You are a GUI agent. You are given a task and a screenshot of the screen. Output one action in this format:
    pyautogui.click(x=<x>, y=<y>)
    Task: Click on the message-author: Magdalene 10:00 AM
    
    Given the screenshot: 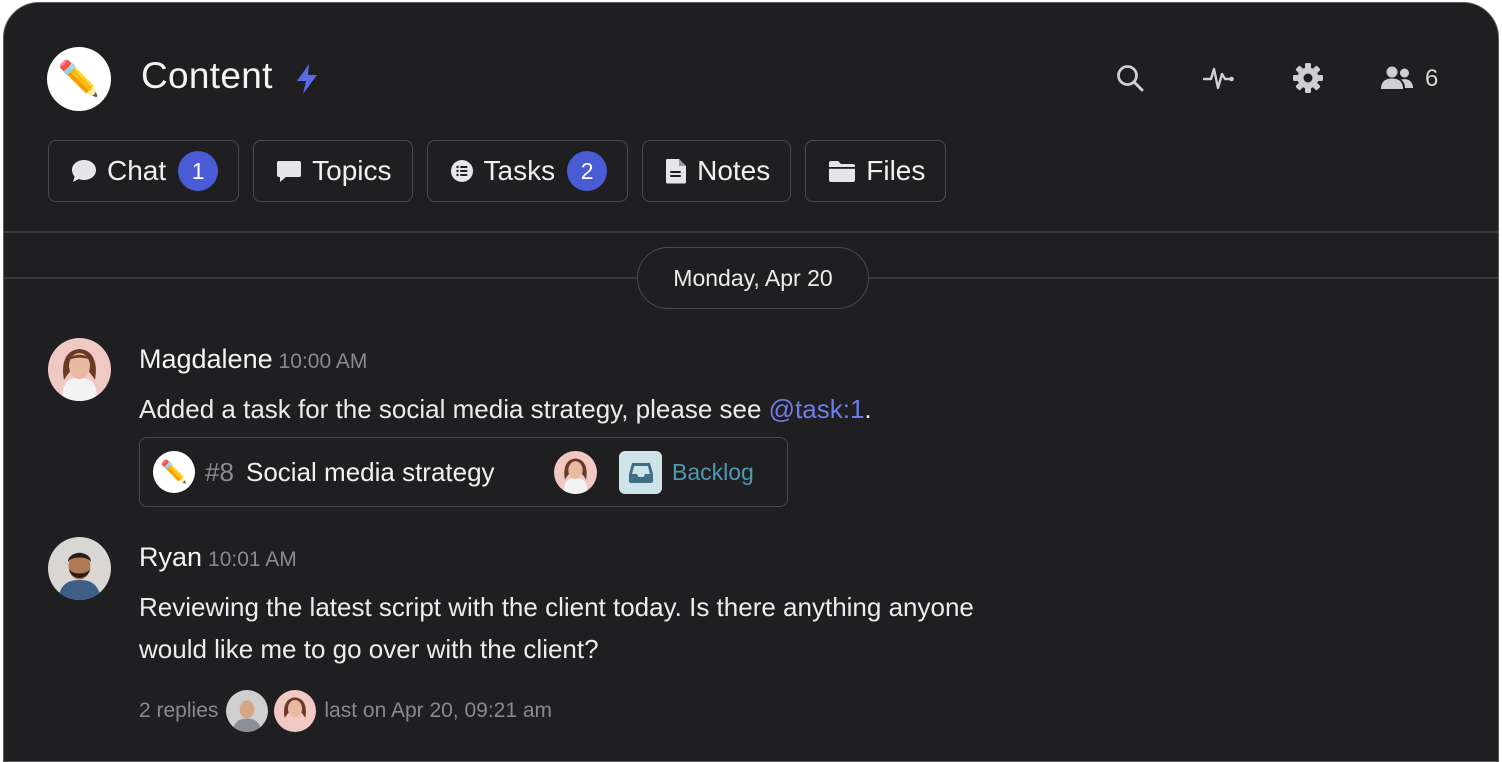 What is the action you would take?
    pyautogui.click(x=253, y=359)
    